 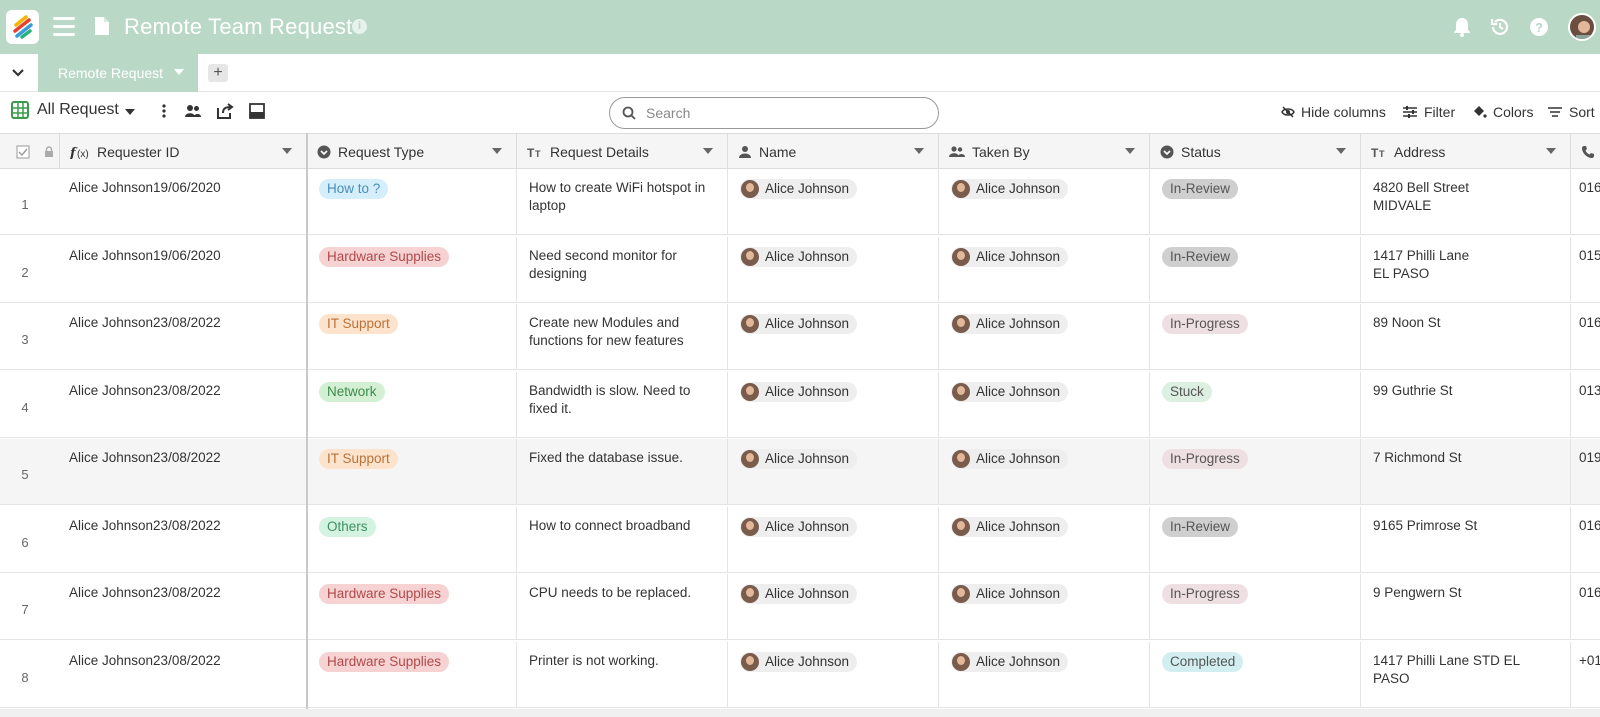 I want to click on col-header-name: Name, so click(x=833, y=151).